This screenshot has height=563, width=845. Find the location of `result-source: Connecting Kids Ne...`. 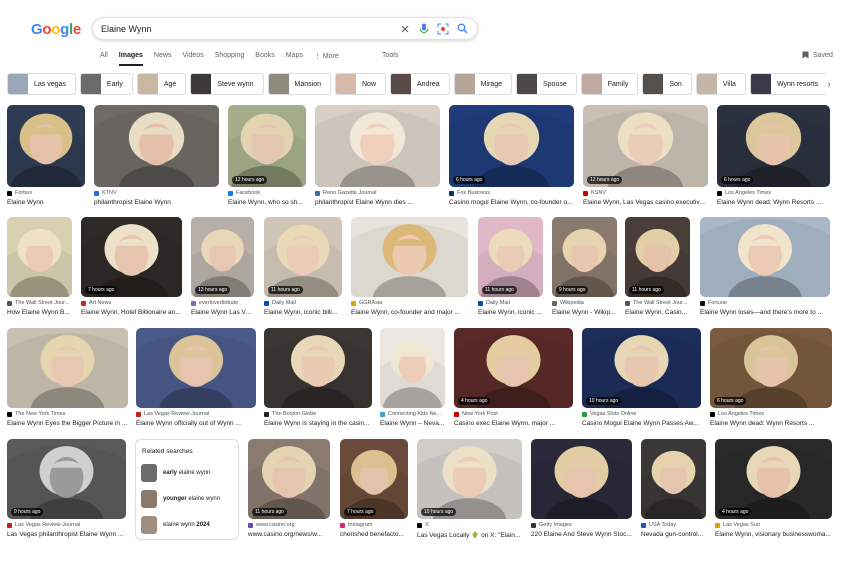

result-source: Connecting Kids Ne... is located at coordinates (412, 414).